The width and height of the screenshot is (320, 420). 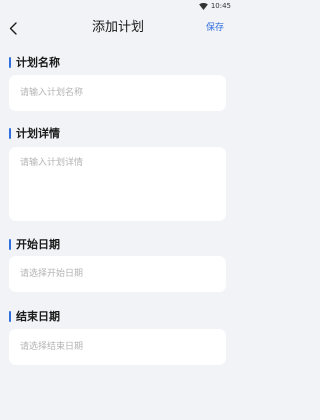 I want to click on save-button: 保存, so click(x=215, y=28).